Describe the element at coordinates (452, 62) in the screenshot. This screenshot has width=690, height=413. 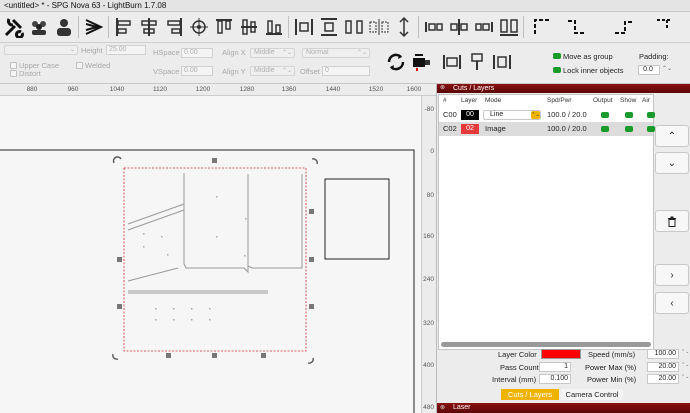
I see `width-bracket-icon` at that location.